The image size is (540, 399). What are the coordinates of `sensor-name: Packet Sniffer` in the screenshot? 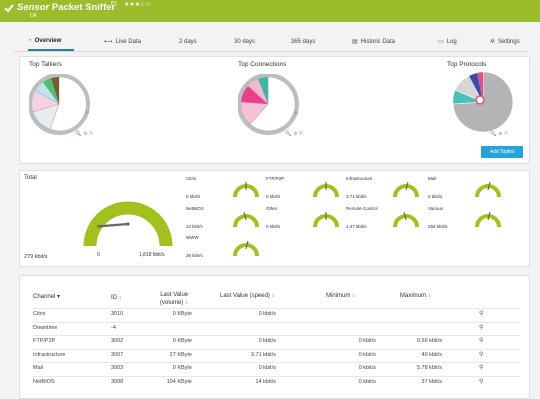 It's located at (83, 7).